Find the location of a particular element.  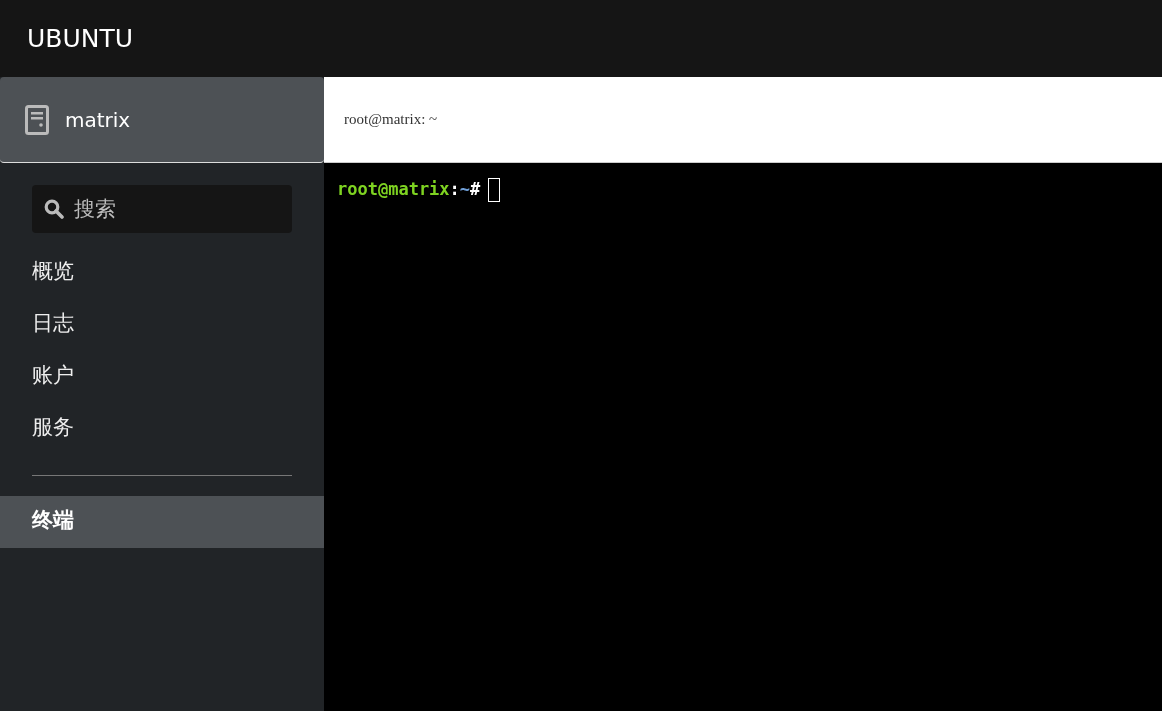

app-title: UBUNTU is located at coordinates (80, 38).